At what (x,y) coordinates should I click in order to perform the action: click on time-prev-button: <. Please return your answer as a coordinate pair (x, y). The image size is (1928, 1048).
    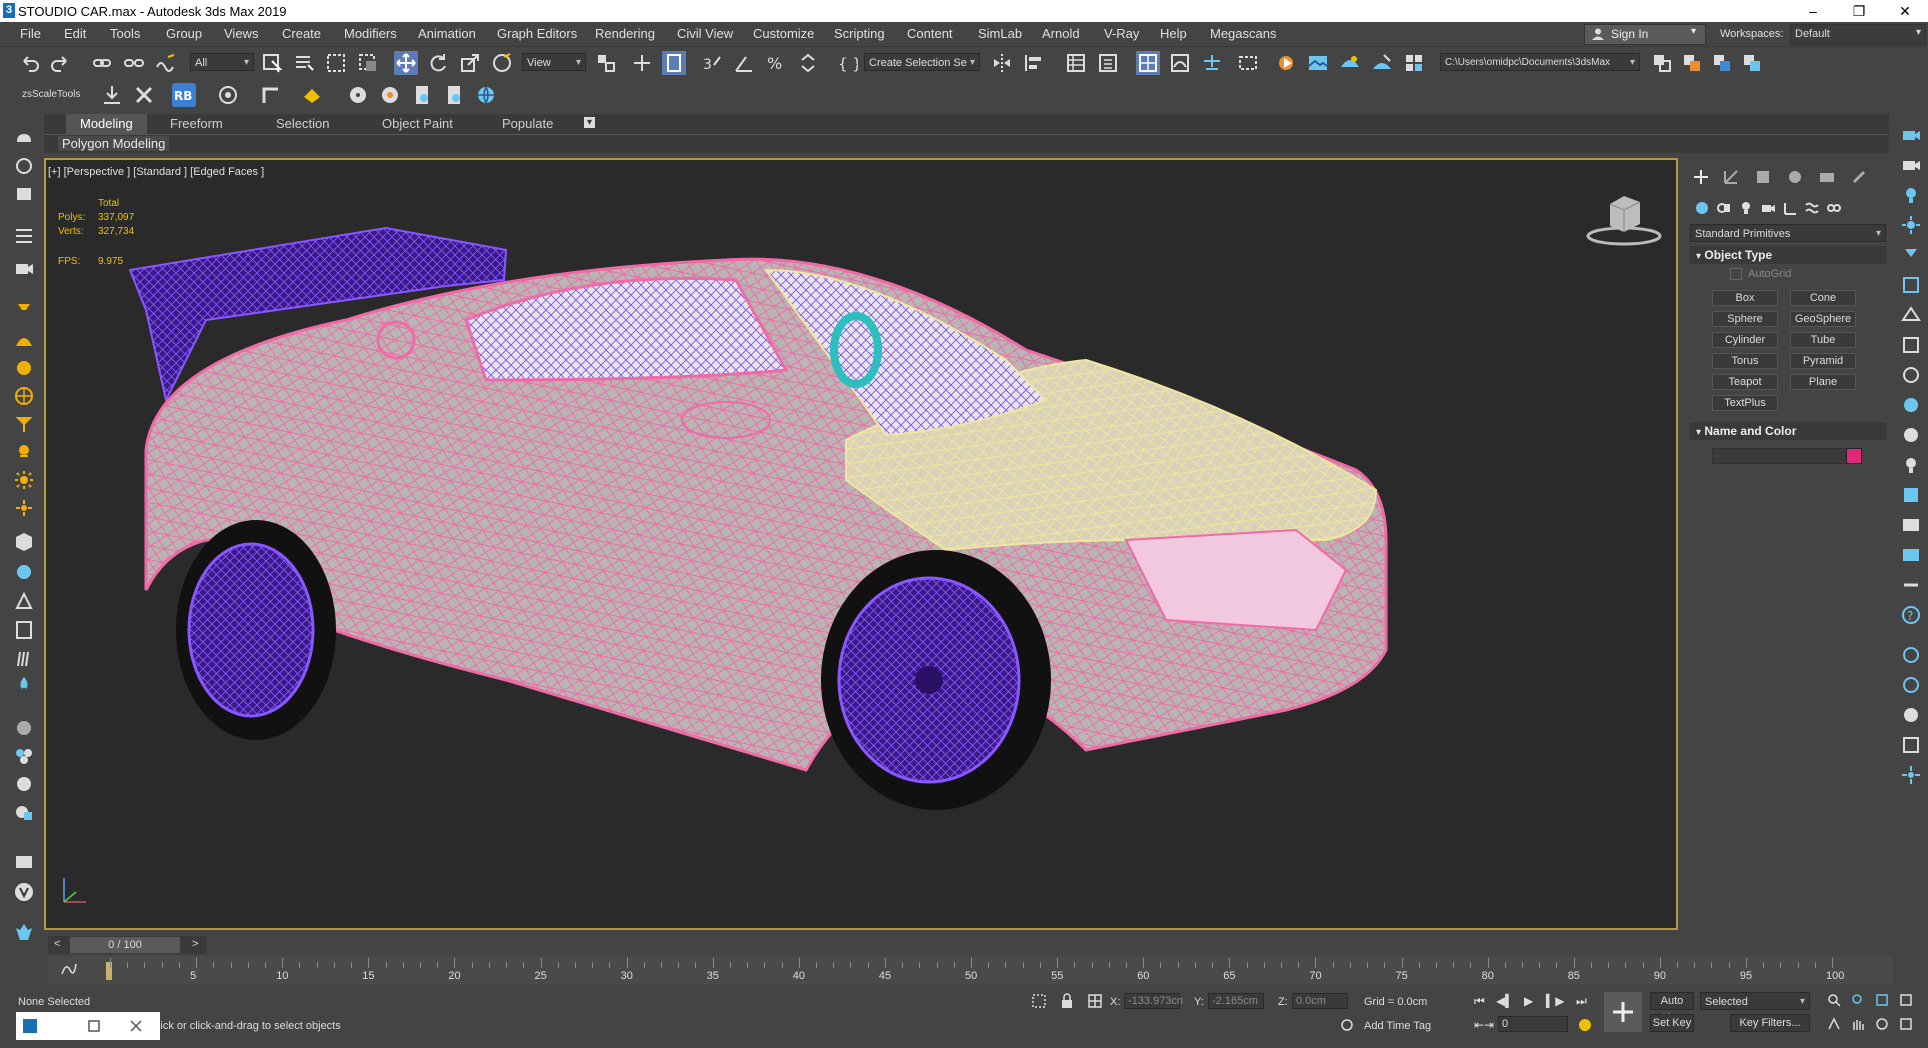
    Looking at the image, I should click on (57, 944).